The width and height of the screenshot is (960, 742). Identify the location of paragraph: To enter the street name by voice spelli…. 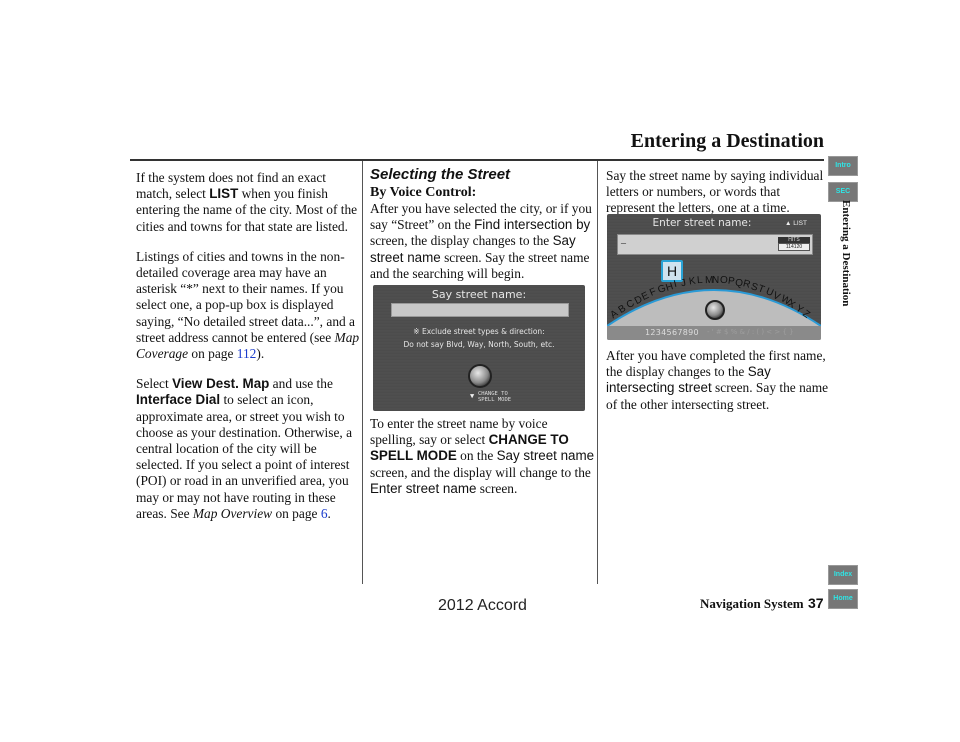
(482, 456).